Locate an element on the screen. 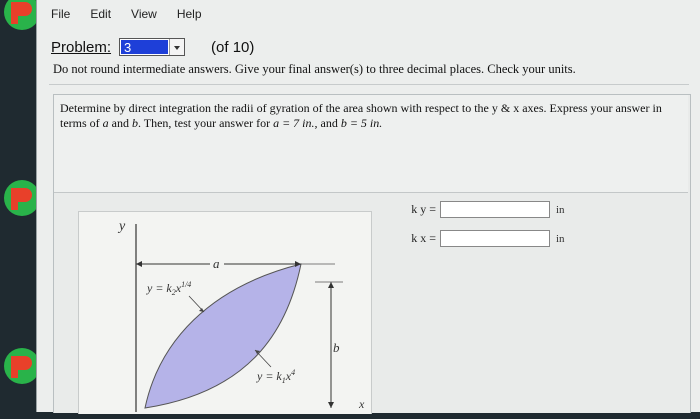 The image size is (700, 419). answer-row-ky: k y = in is located at coordinates (483, 209).